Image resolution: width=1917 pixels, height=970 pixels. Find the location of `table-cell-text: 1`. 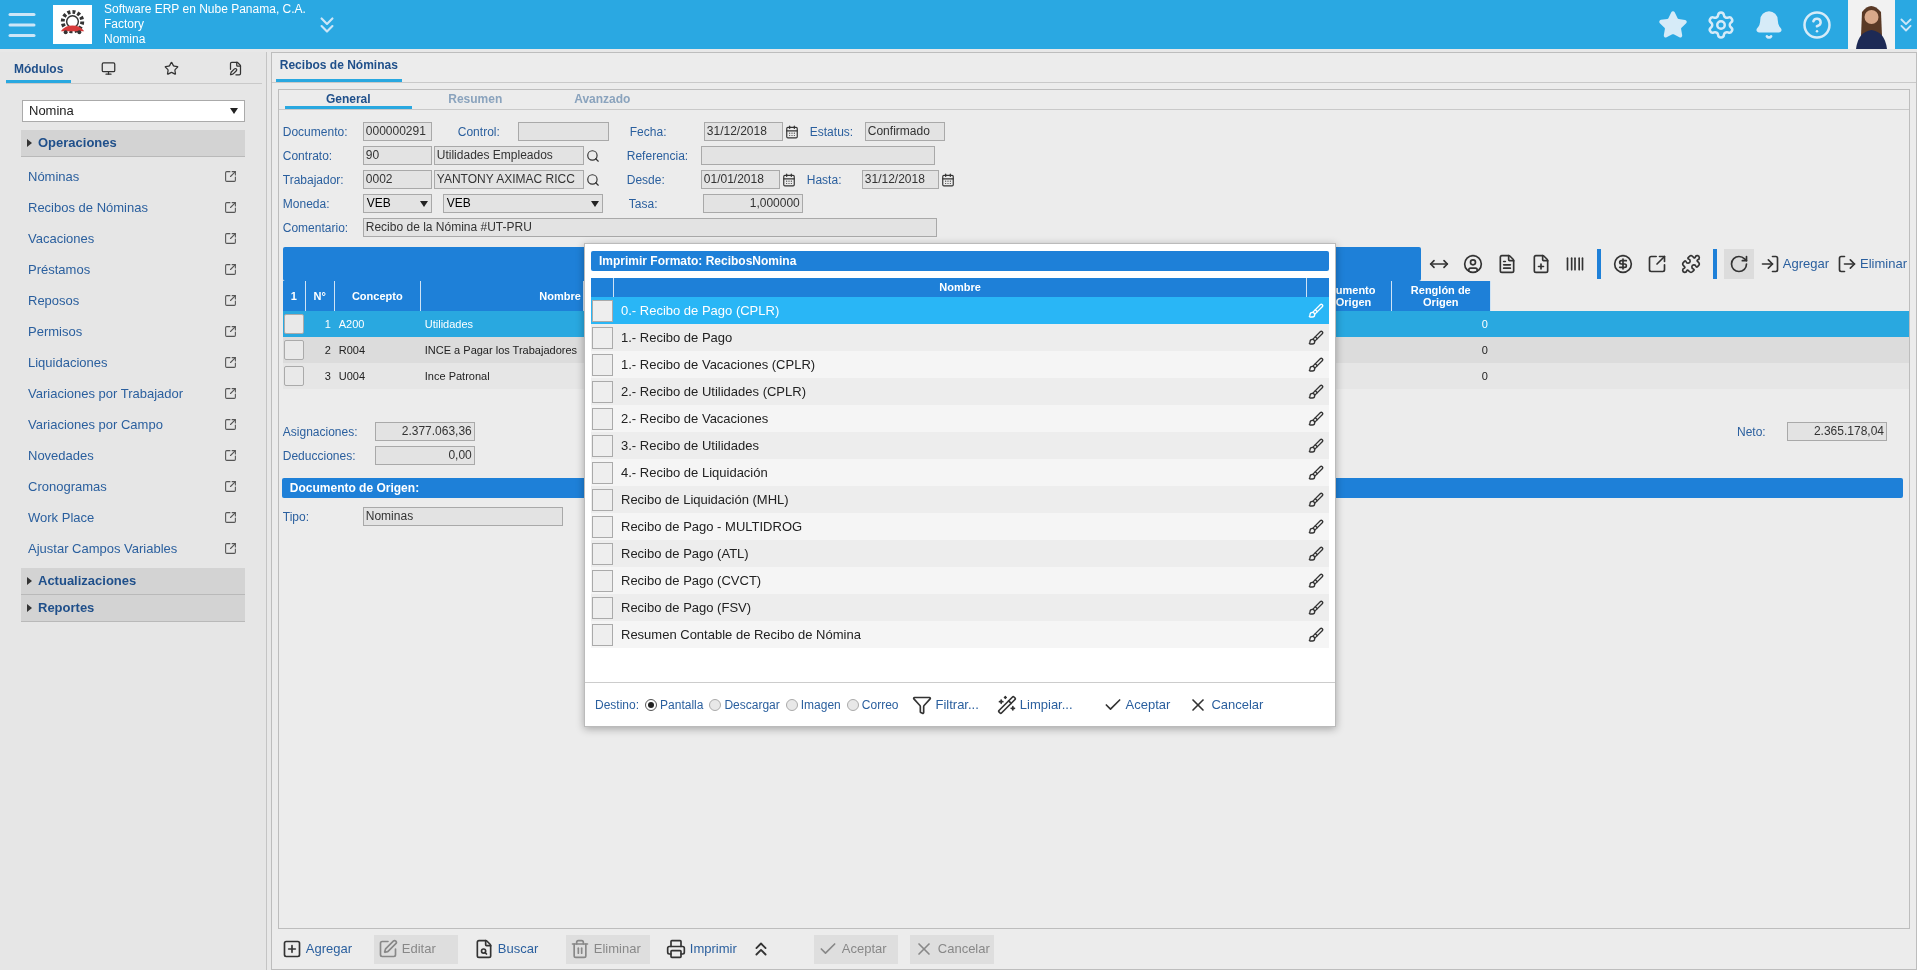

table-cell-text: 1 is located at coordinates (327, 324).